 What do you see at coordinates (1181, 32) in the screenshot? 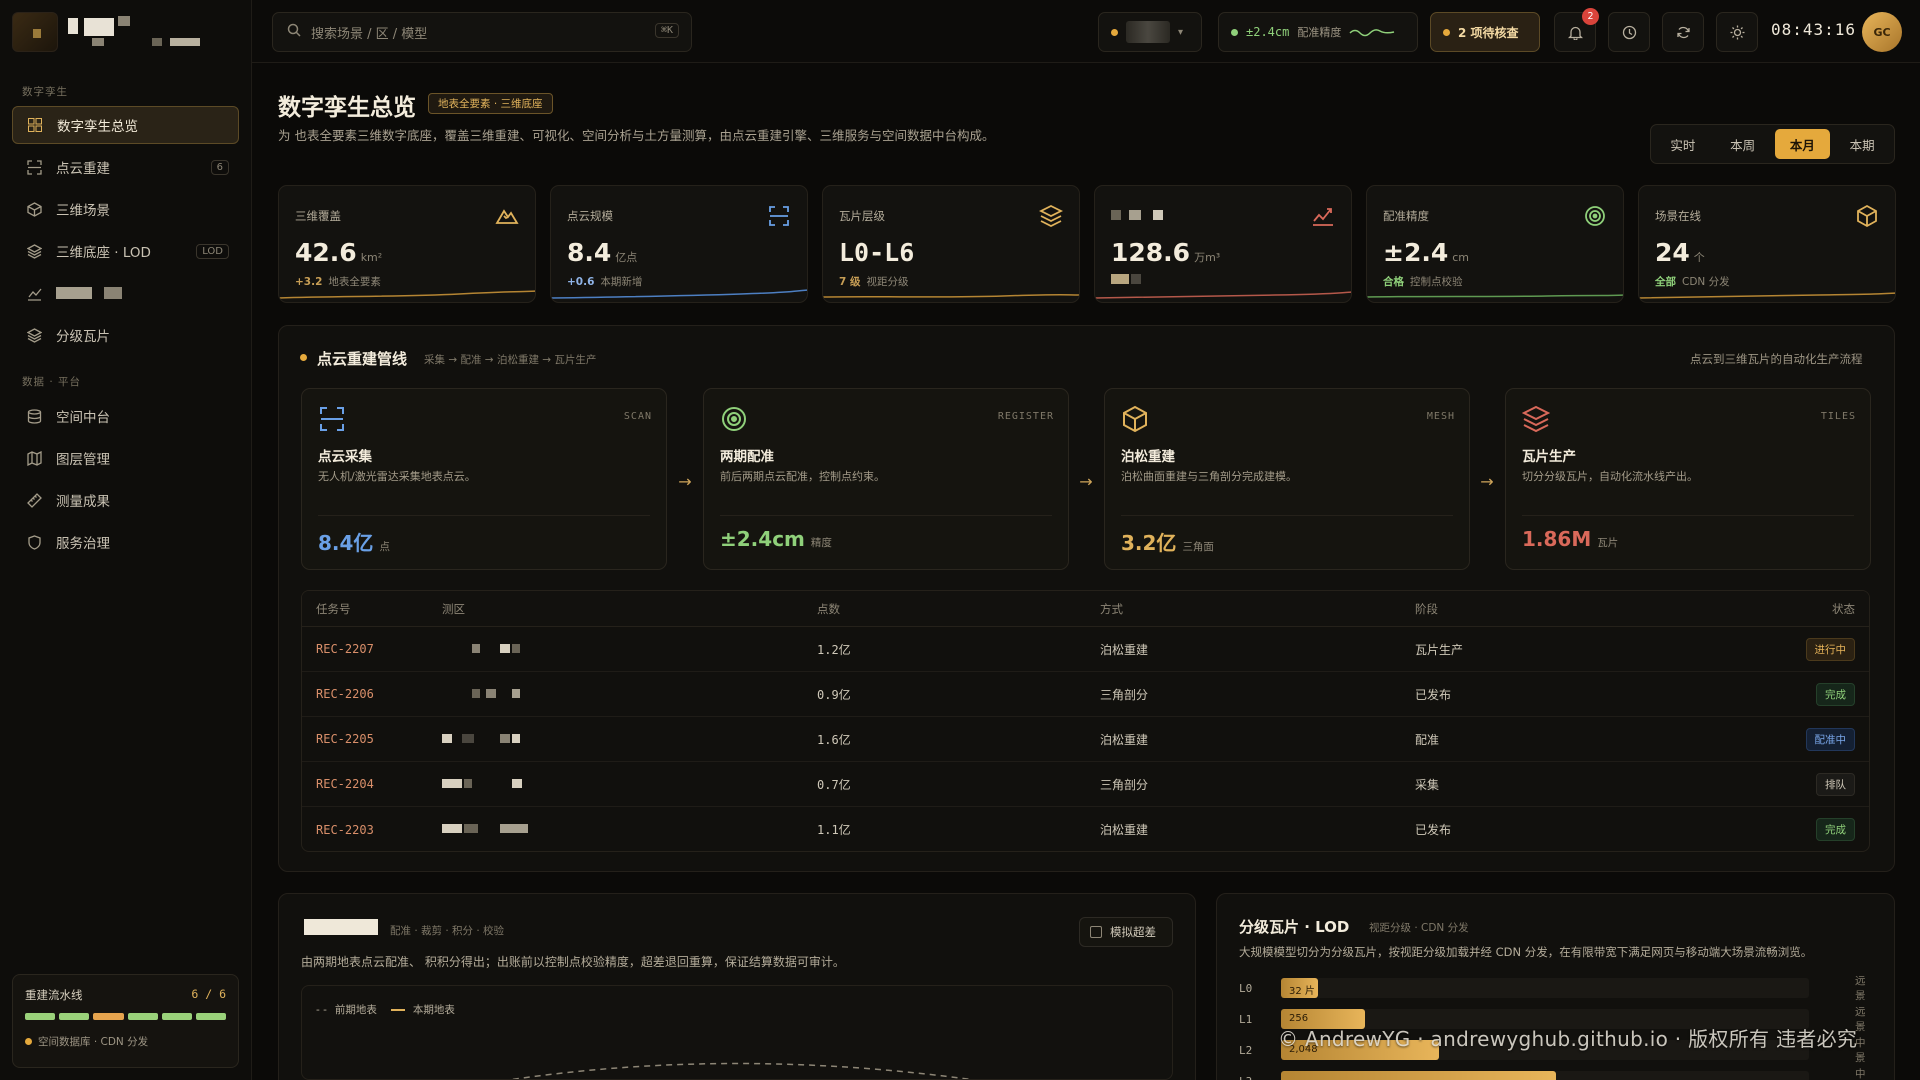
I see `chevron-down-icon: ▾` at bounding box center [1181, 32].